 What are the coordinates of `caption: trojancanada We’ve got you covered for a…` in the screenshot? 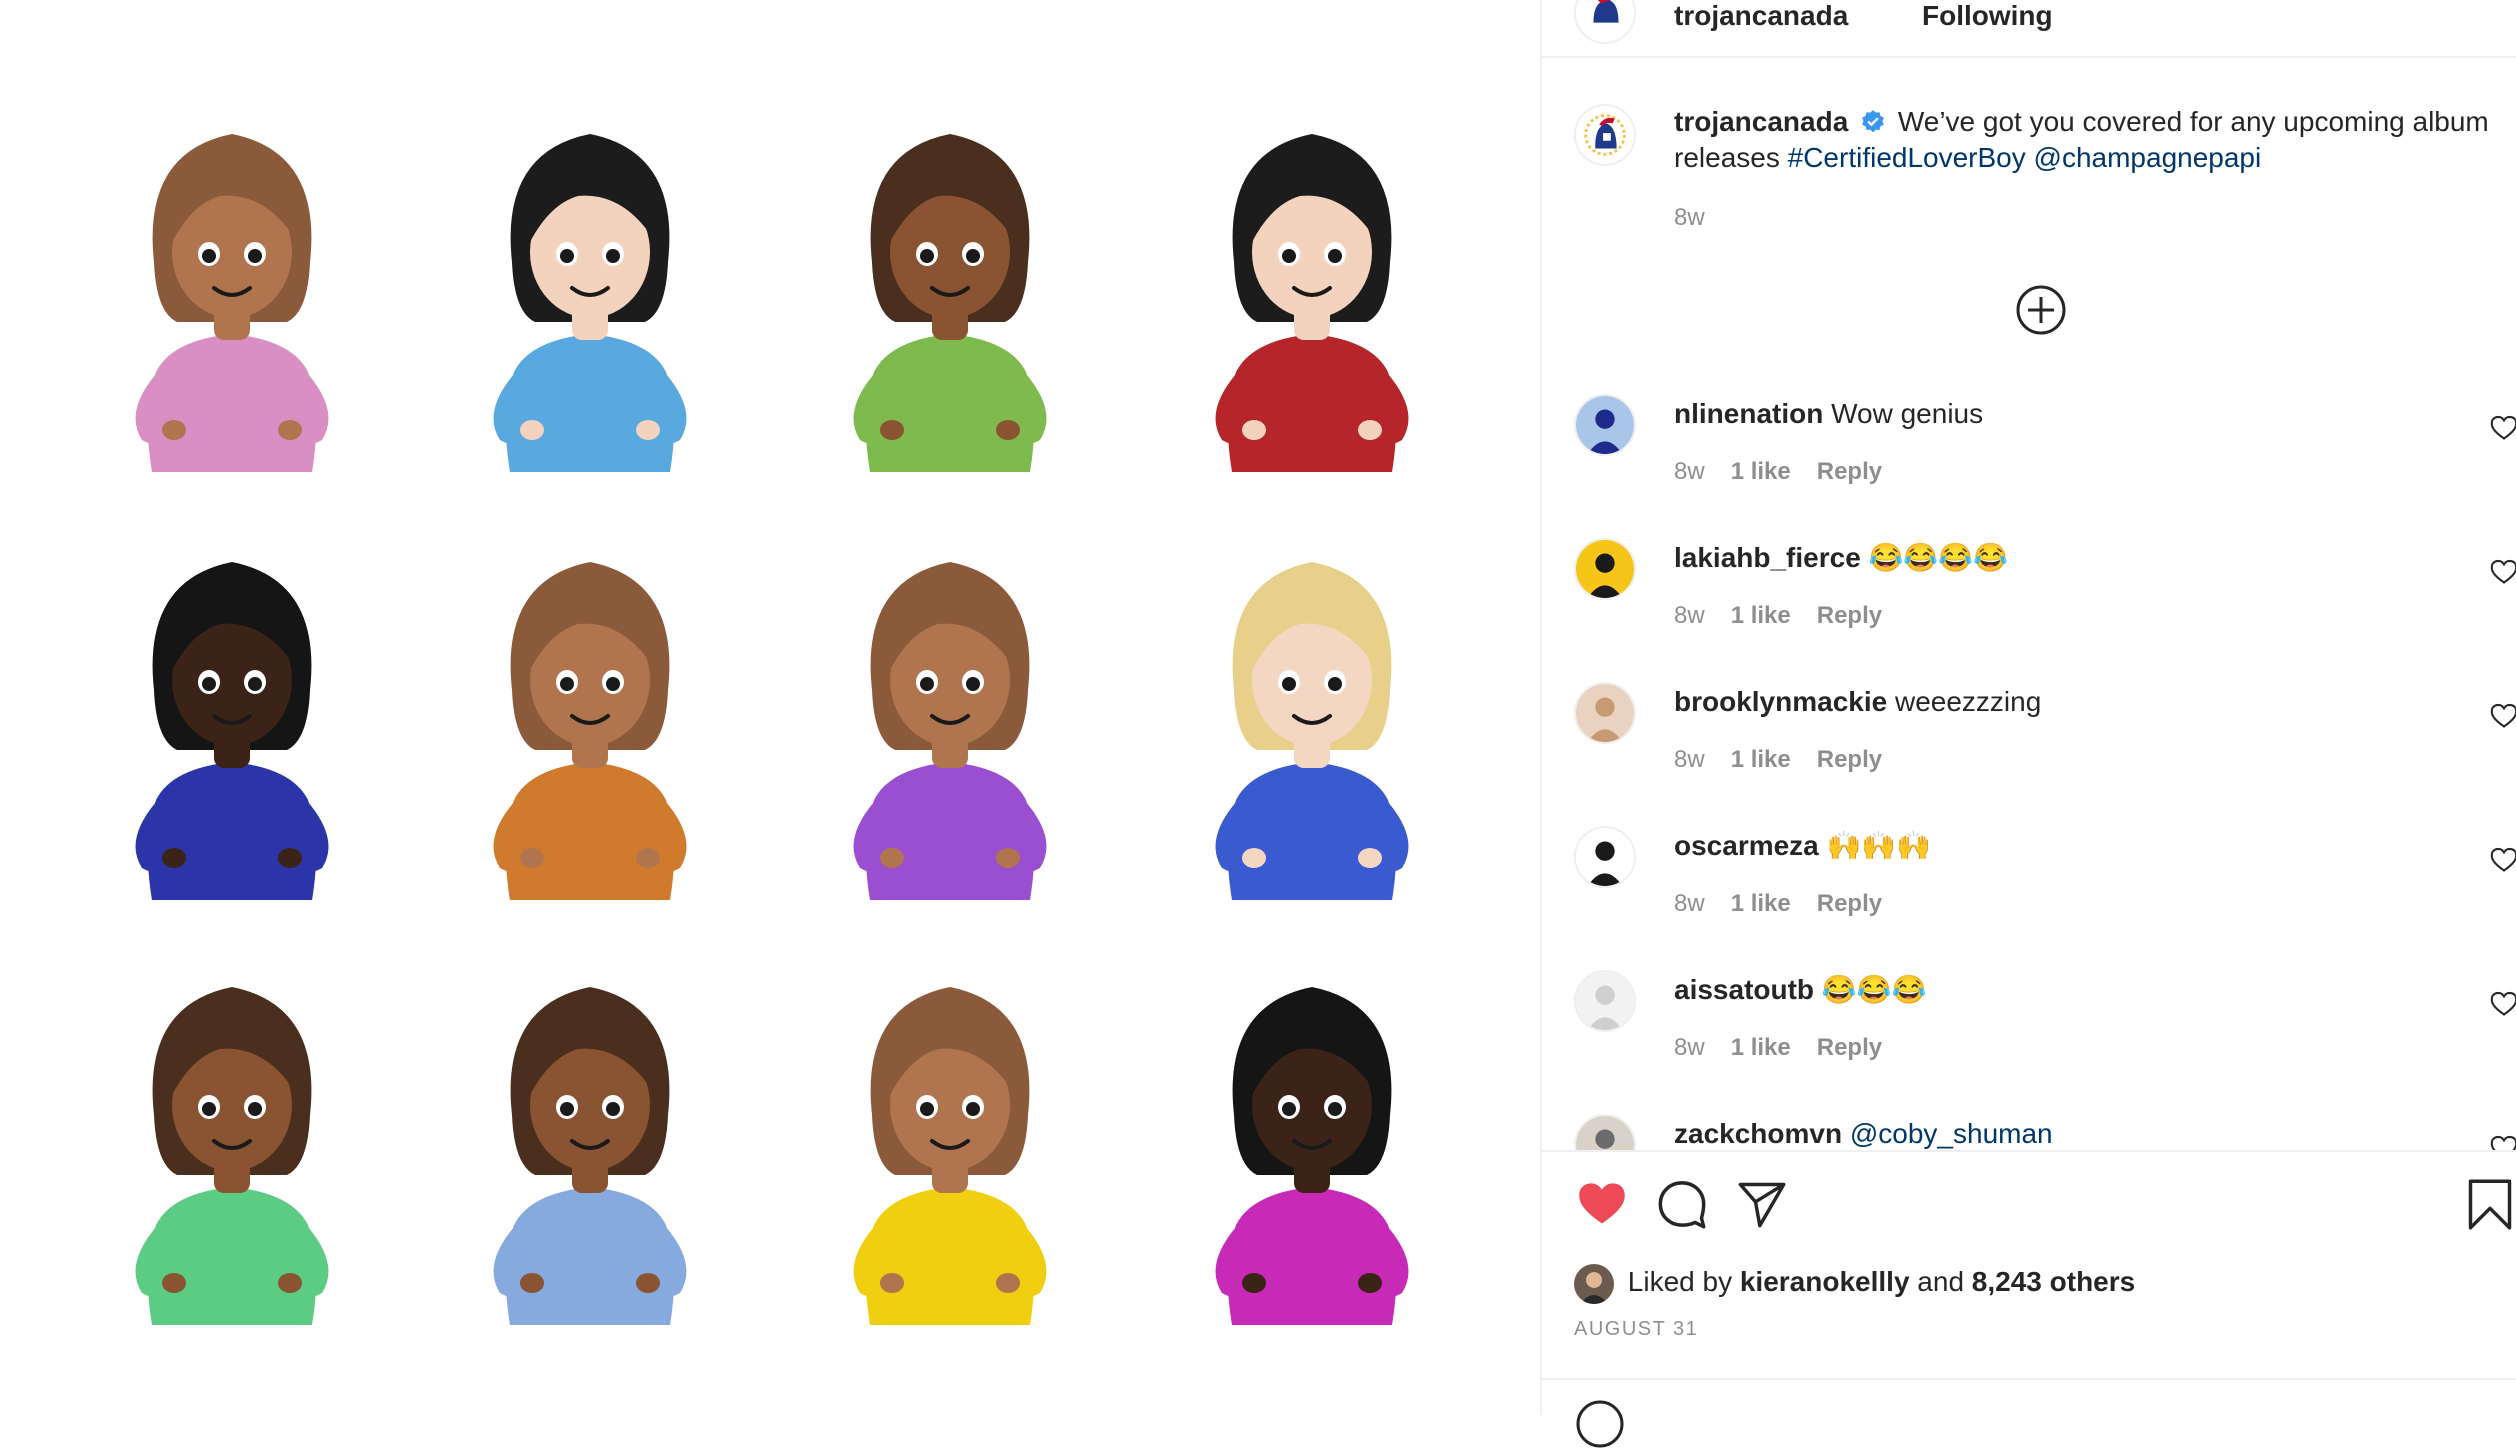 It's located at (2029, 171).